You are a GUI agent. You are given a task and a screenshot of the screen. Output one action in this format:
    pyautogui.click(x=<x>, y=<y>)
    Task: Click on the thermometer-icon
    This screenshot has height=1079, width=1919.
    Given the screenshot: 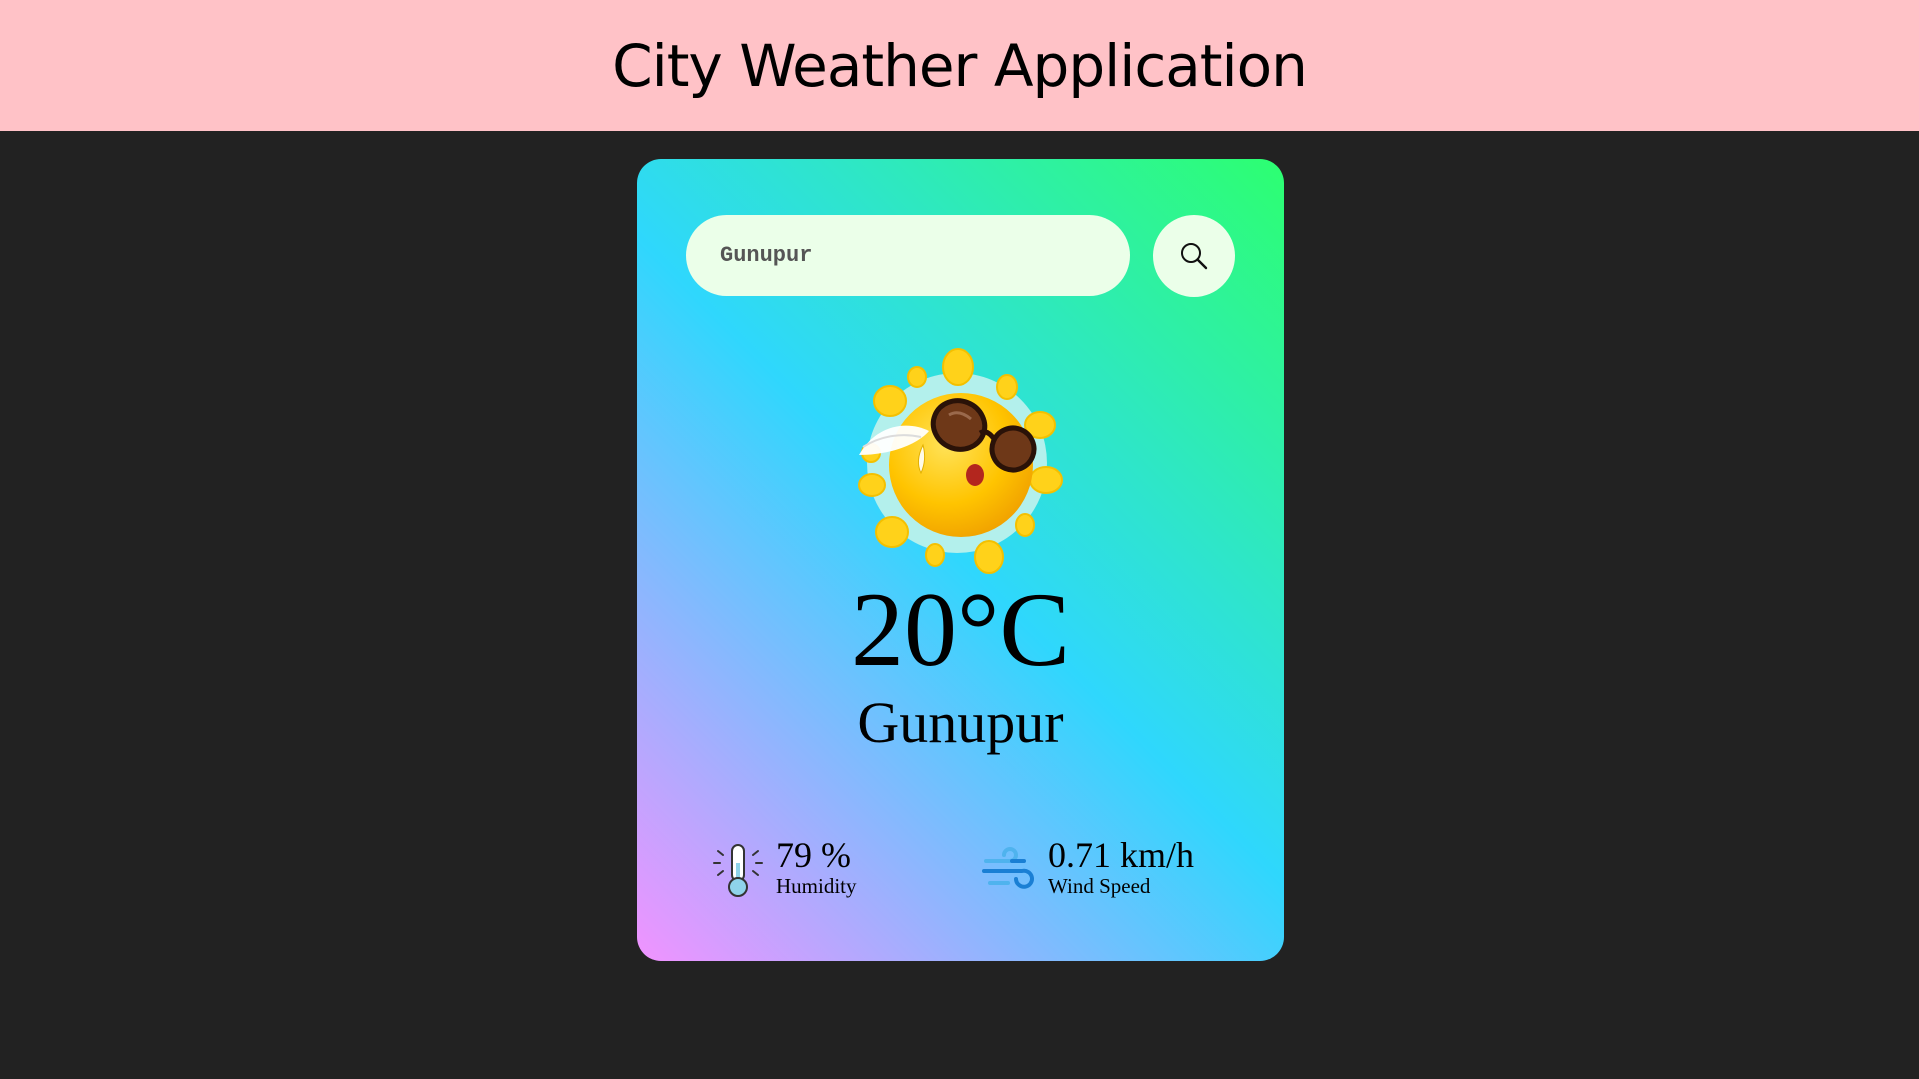 What is the action you would take?
    pyautogui.click(x=738, y=870)
    